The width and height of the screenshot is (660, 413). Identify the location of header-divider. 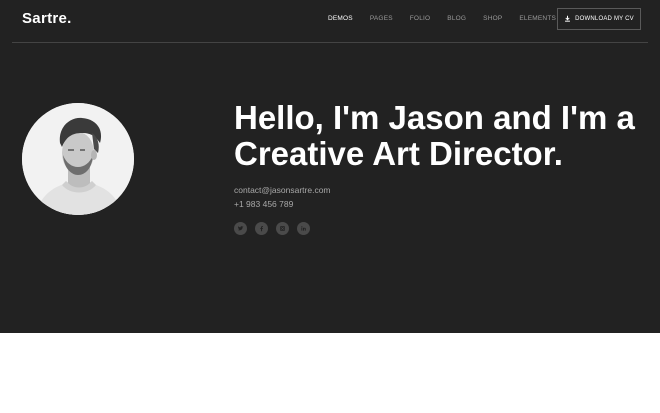
(330, 42).